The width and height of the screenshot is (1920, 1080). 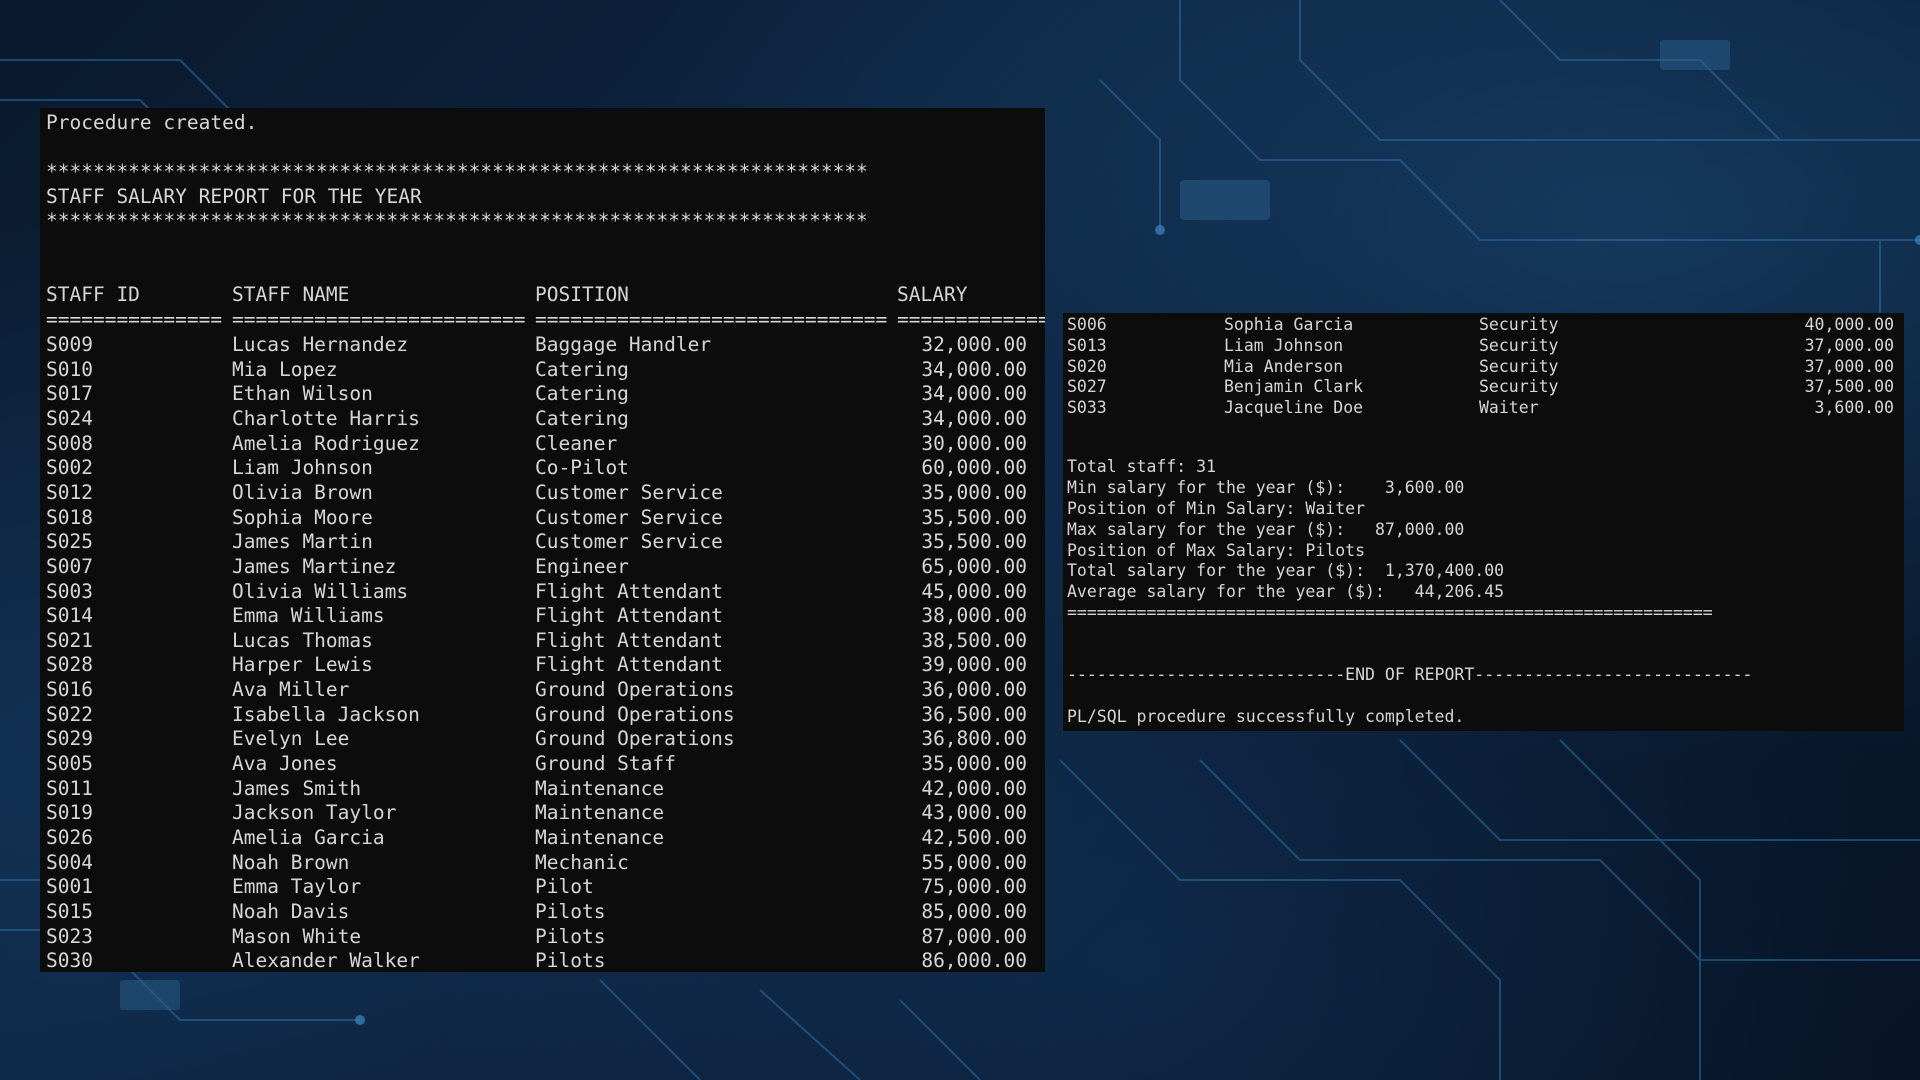 I want to click on min-salary-line: Min salary for the year ($): 3,600.00, so click(x=1266, y=487).